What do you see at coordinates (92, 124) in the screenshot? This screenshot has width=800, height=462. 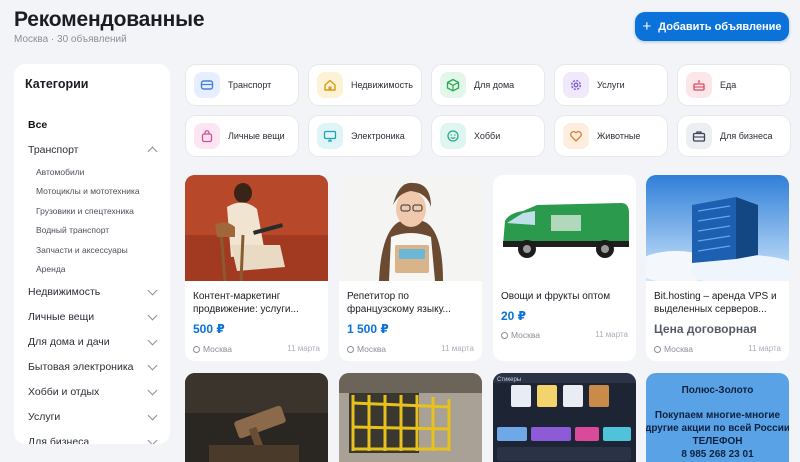 I see `sidebar-item-all: Все` at bounding box center [92, 124].